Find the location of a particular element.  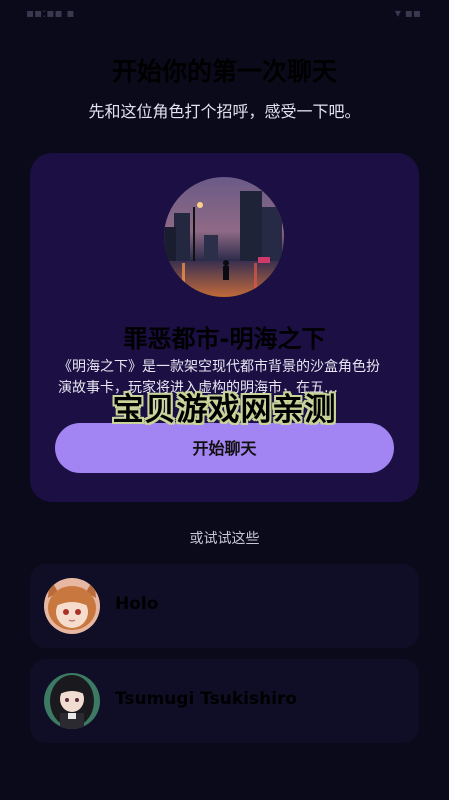

status-time: ▪▪:▪▪ ▪ is located at coordinates (50, 13).